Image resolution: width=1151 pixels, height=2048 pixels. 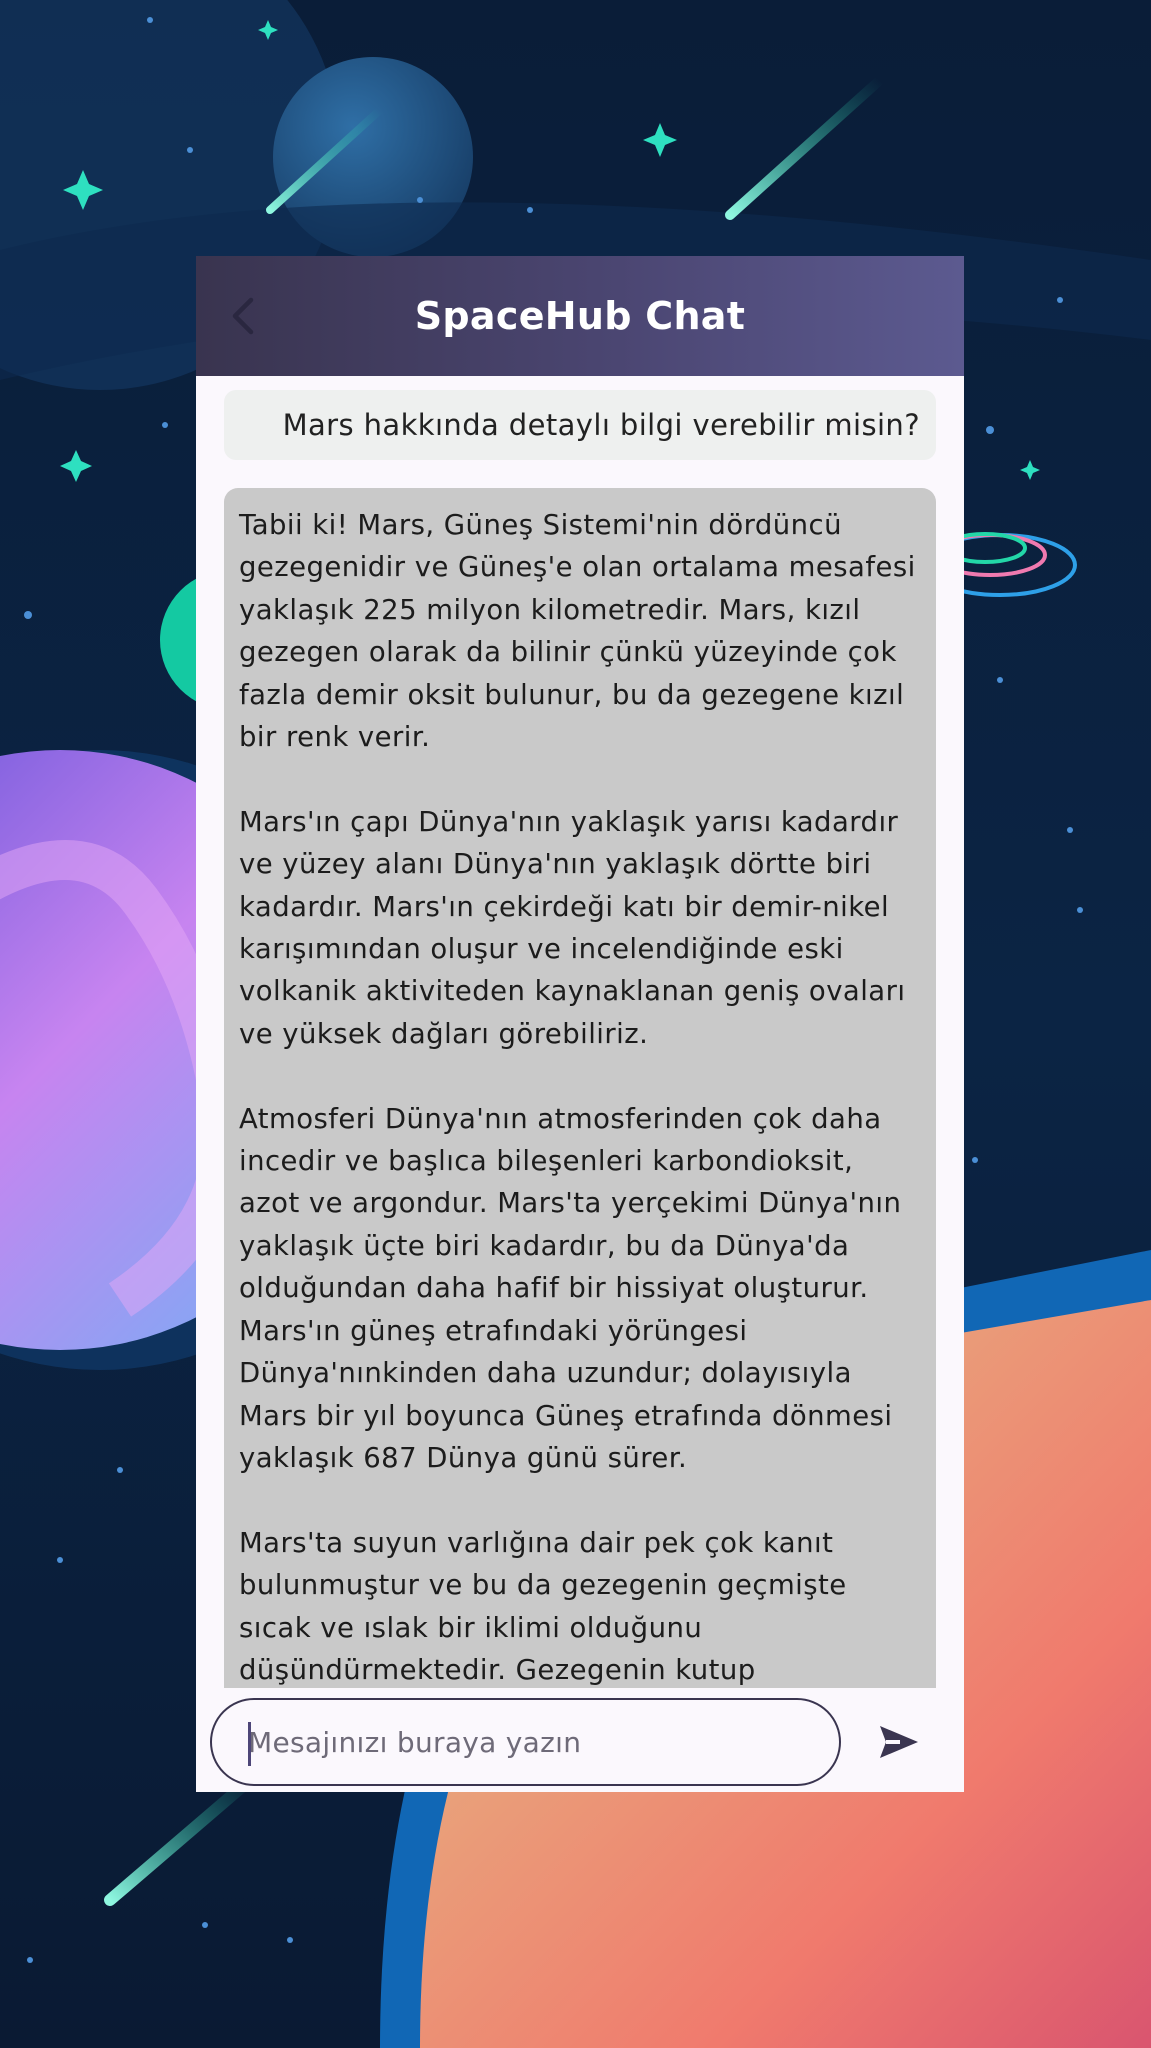 I want to click on message-input, so click(x=528, y=1742).